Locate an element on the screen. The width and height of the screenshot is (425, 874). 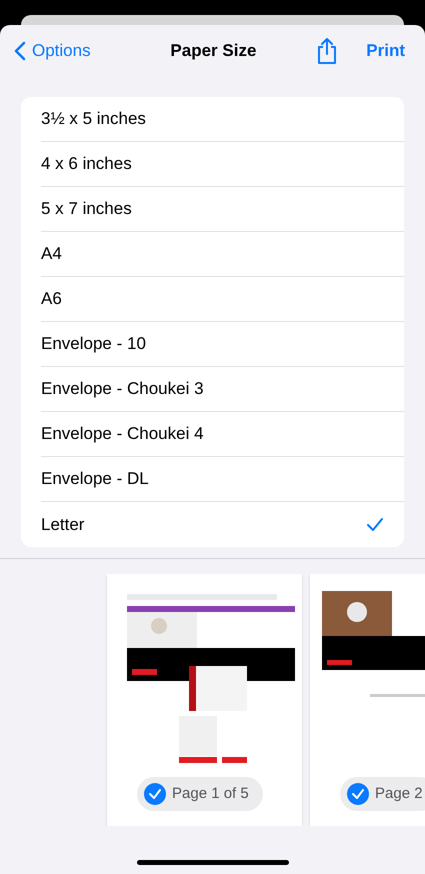
paper-size-option: Envelope - Choukei 4 is located at coordinates (222, 434).